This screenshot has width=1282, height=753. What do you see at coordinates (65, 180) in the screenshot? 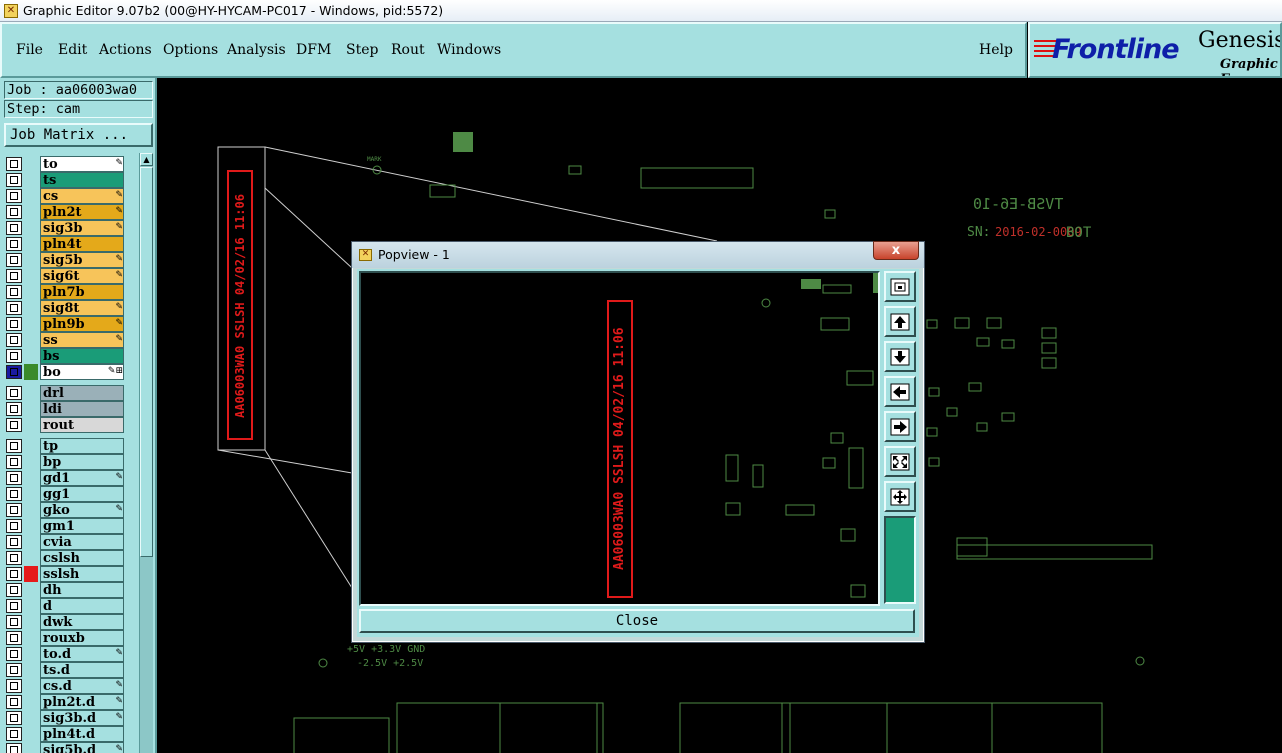
I see `layer-row-ts: ts` at bounding box center [65, 180].